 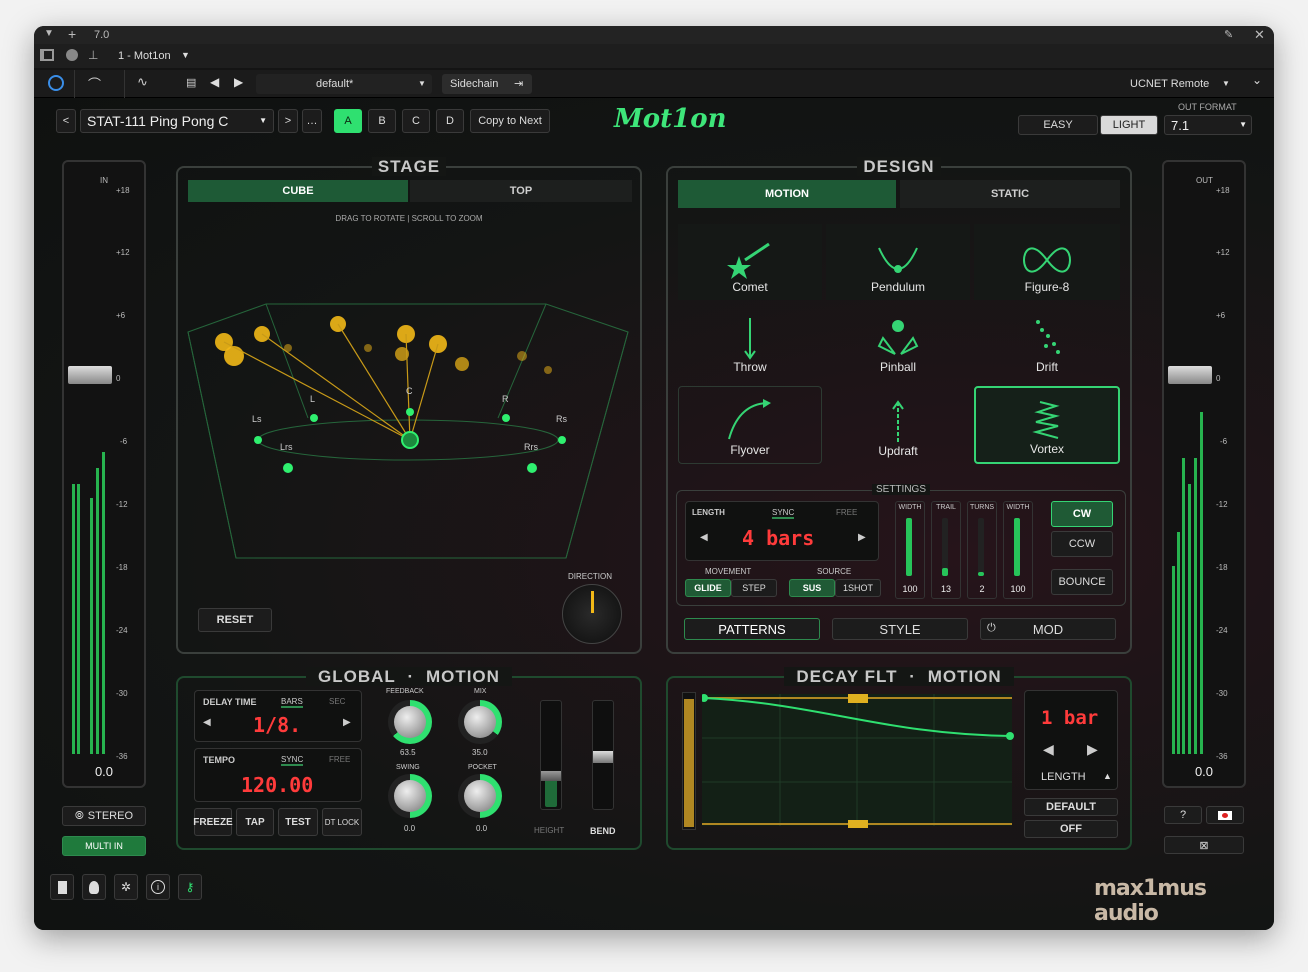 What do you see at coordinates (1257, 80) in the screenshot?
I see `collapse-icon: ⌄` at bounding box center [1257, 80].